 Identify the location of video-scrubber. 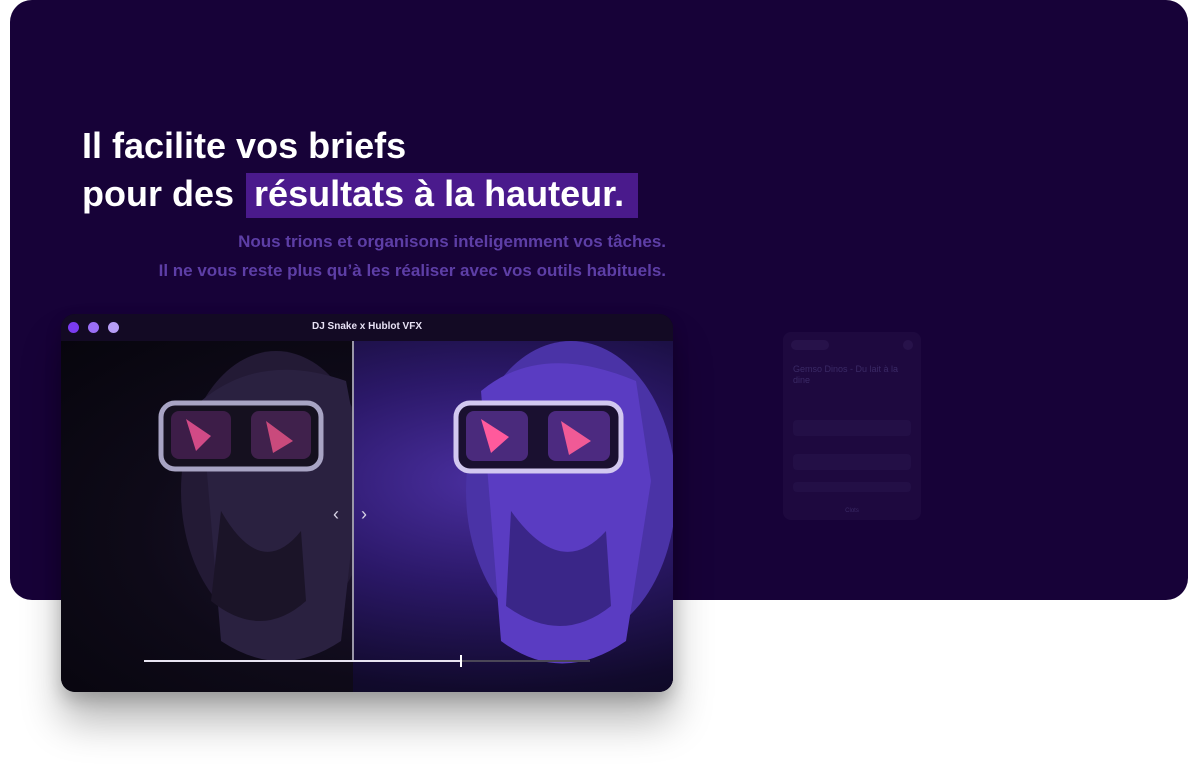
(367, 661).